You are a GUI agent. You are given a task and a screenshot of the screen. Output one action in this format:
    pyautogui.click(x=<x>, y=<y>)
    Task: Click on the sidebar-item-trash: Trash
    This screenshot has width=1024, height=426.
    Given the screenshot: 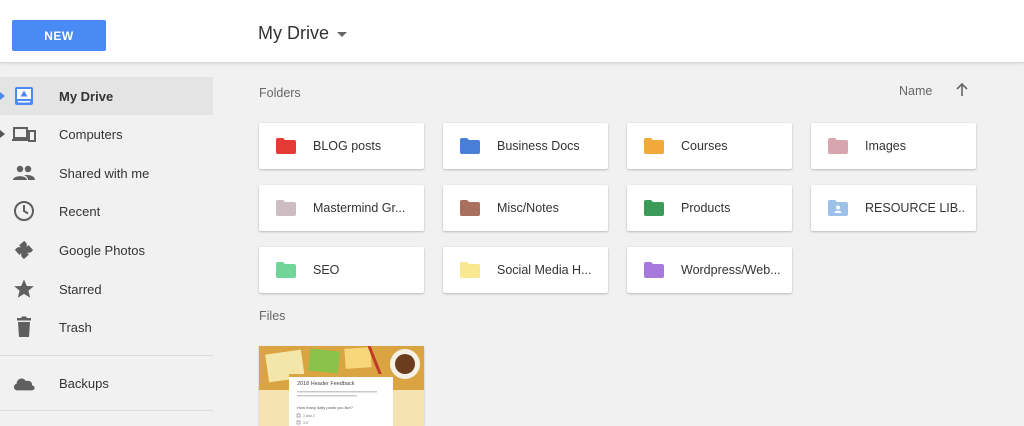 What is the action you would take?
    pyautogui.click(x=106, y=327)
    